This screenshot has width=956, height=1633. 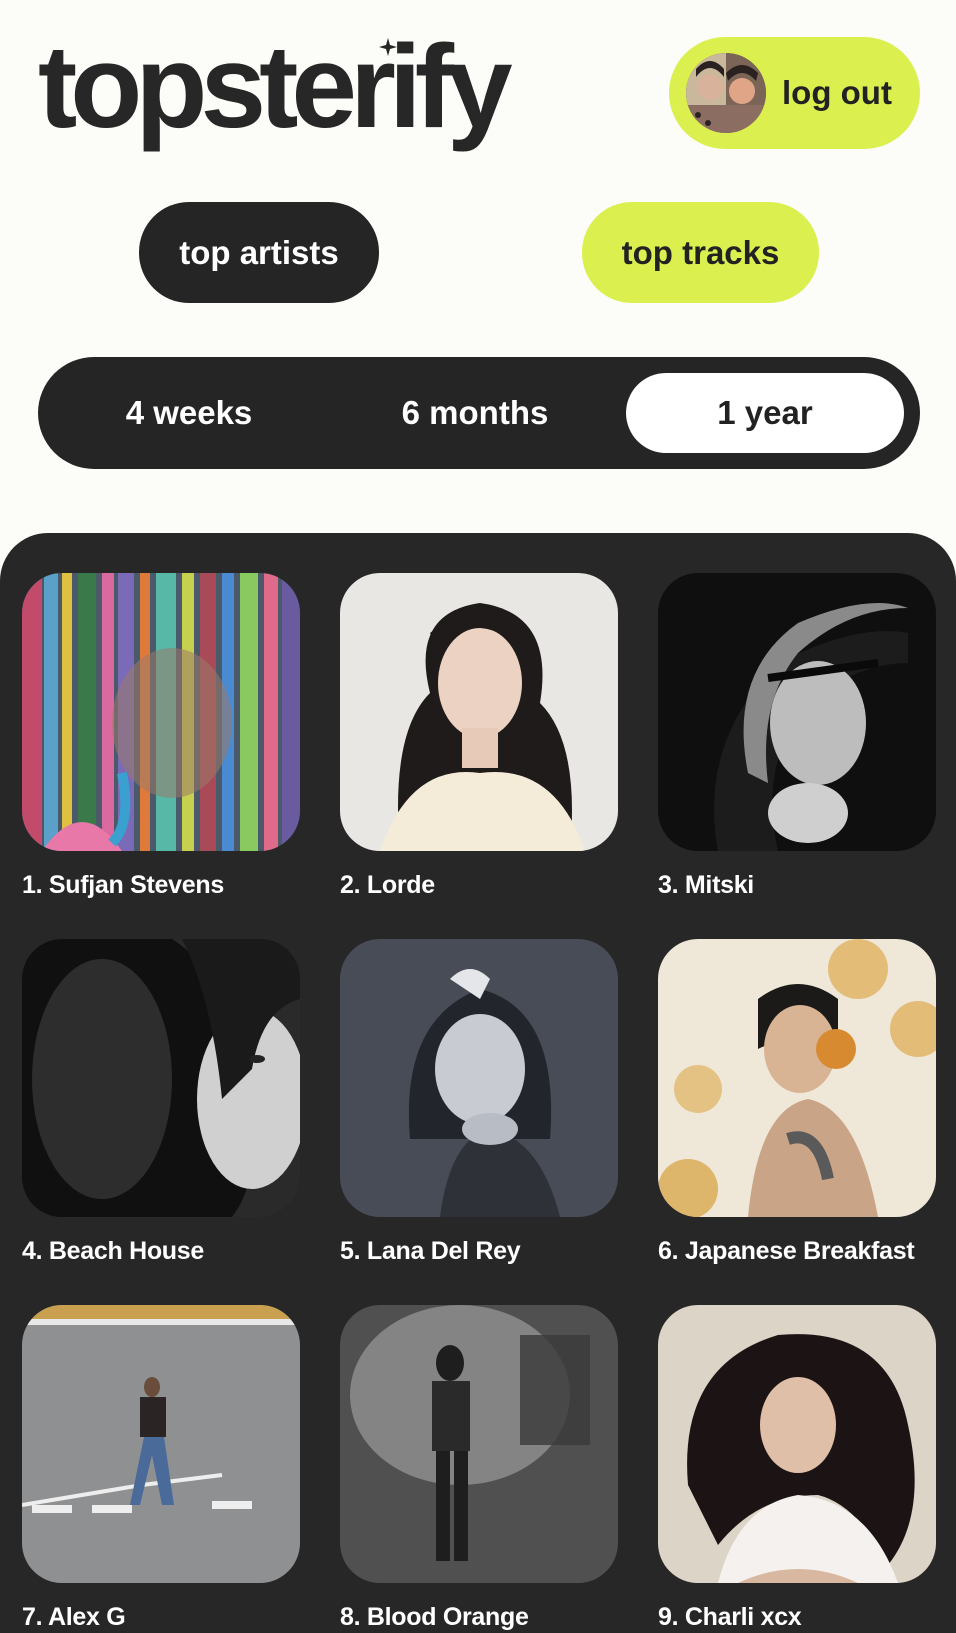 I want to click on artist-card: 6. Japanese Breakfast, so click(x=797, y=1102).